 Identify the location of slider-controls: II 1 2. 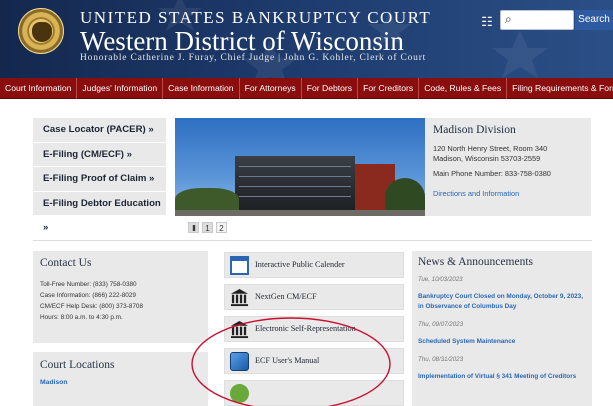
(207, 227).